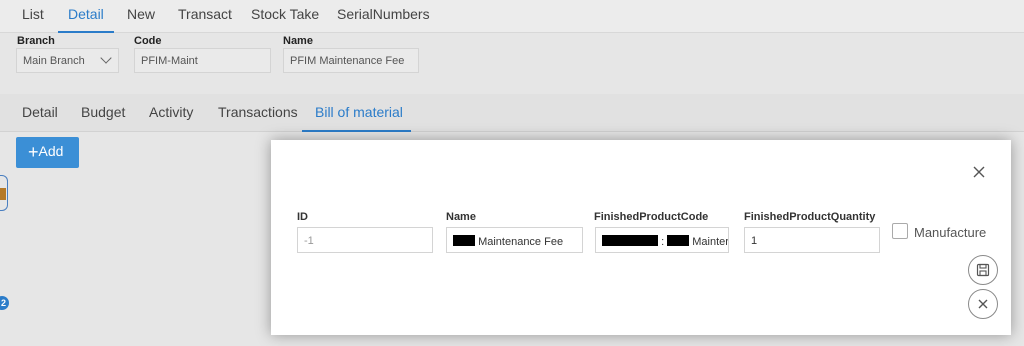 This screenshot has width=1024, height=346. What do you see at coordinates (106, 58) in the screenshot?
I see `chevron-down-icon` at bounding box center [106, 58].